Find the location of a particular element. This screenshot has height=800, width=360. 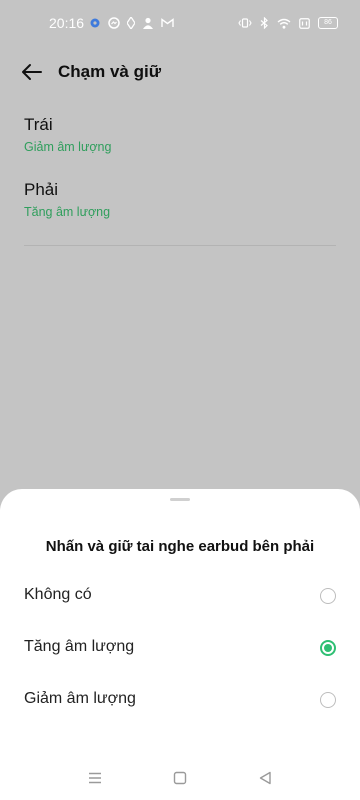

menu-icon is located at coordinates (95, 778).